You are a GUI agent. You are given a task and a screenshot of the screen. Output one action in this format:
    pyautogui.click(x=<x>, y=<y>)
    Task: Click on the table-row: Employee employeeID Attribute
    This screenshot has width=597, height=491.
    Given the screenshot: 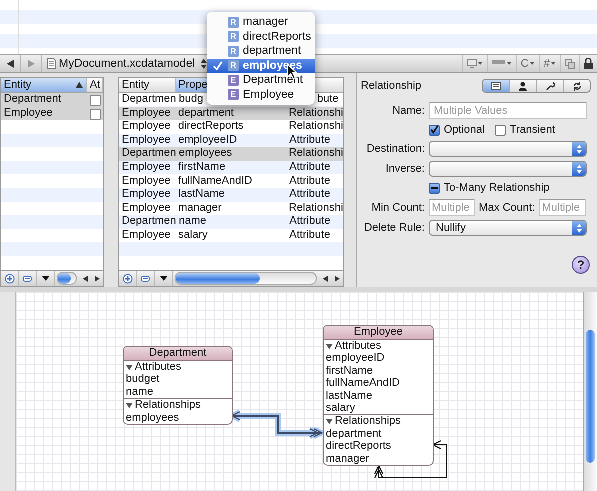 What is the action you would take?
    pyautogui.click(x=231, y=141)
    